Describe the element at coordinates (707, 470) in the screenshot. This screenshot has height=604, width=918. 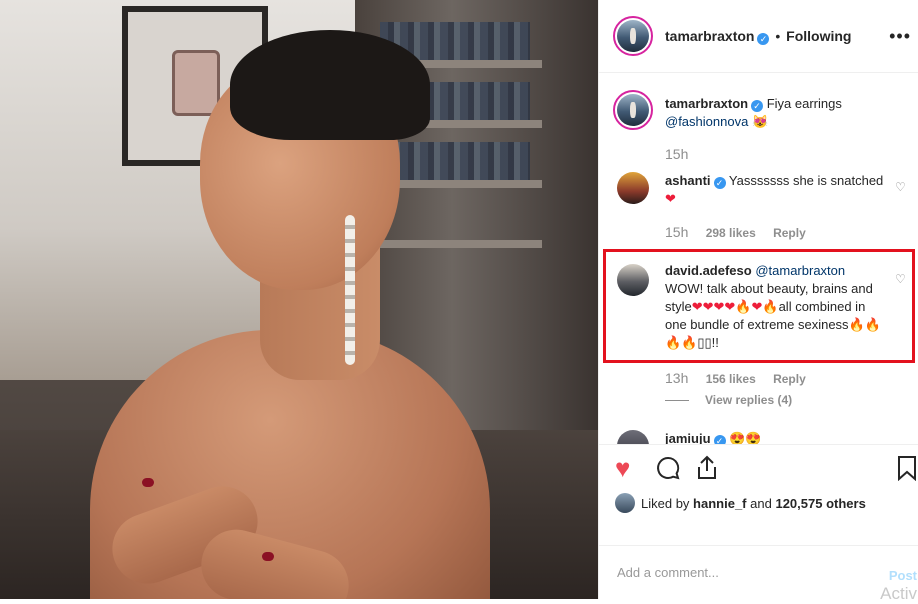
I see `share-icon` at that location.